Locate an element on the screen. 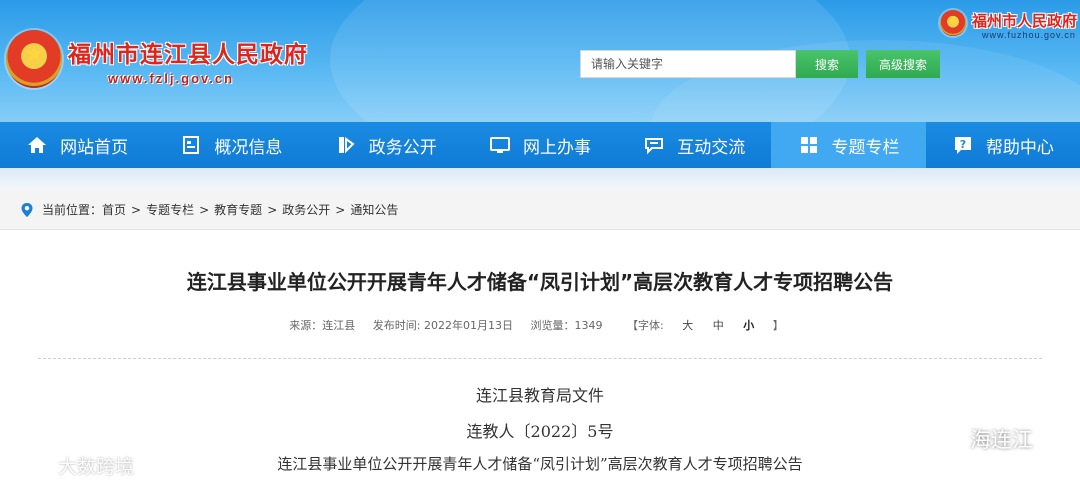 The width and height of the screenshot is (1080, 484). nav-item-help: ? 帮助中心 is located at coordinates (1003, 145).